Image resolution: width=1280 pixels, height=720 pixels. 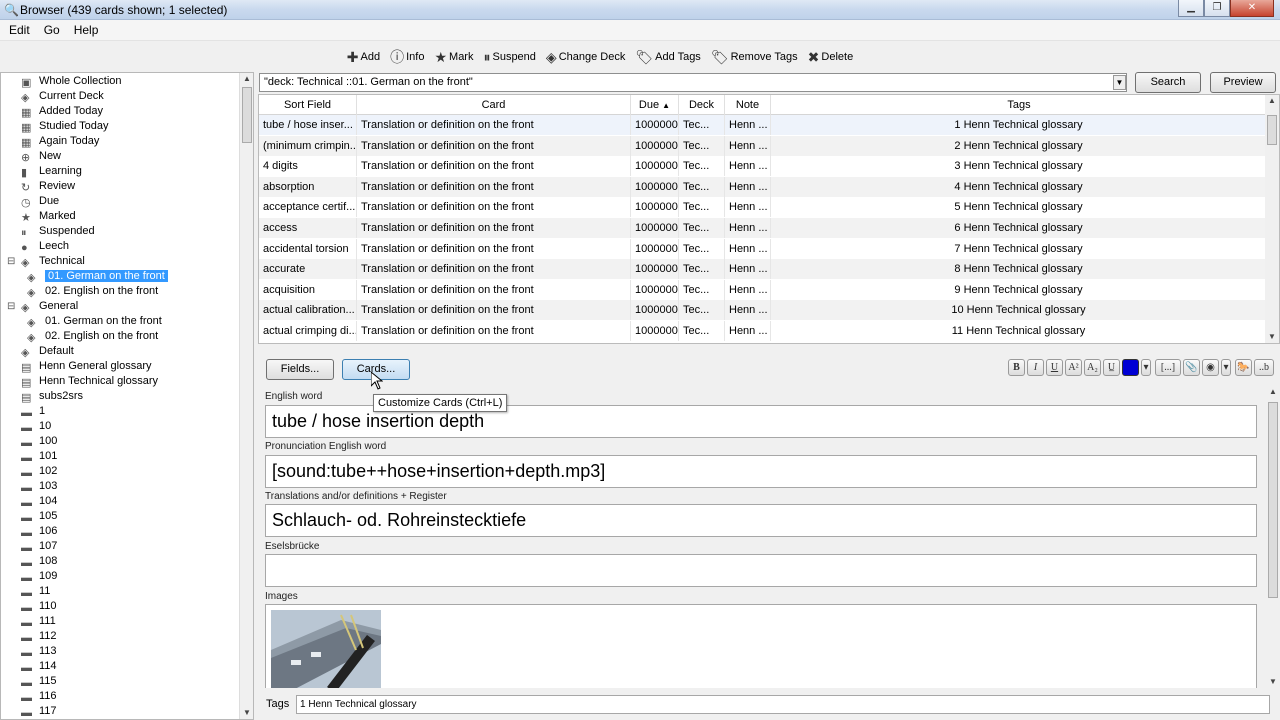 What do you see at coordinates (1119, 82) in the screenshot?
I see `search-history-dropdown: ▼` at bounding box center [1119, 82].